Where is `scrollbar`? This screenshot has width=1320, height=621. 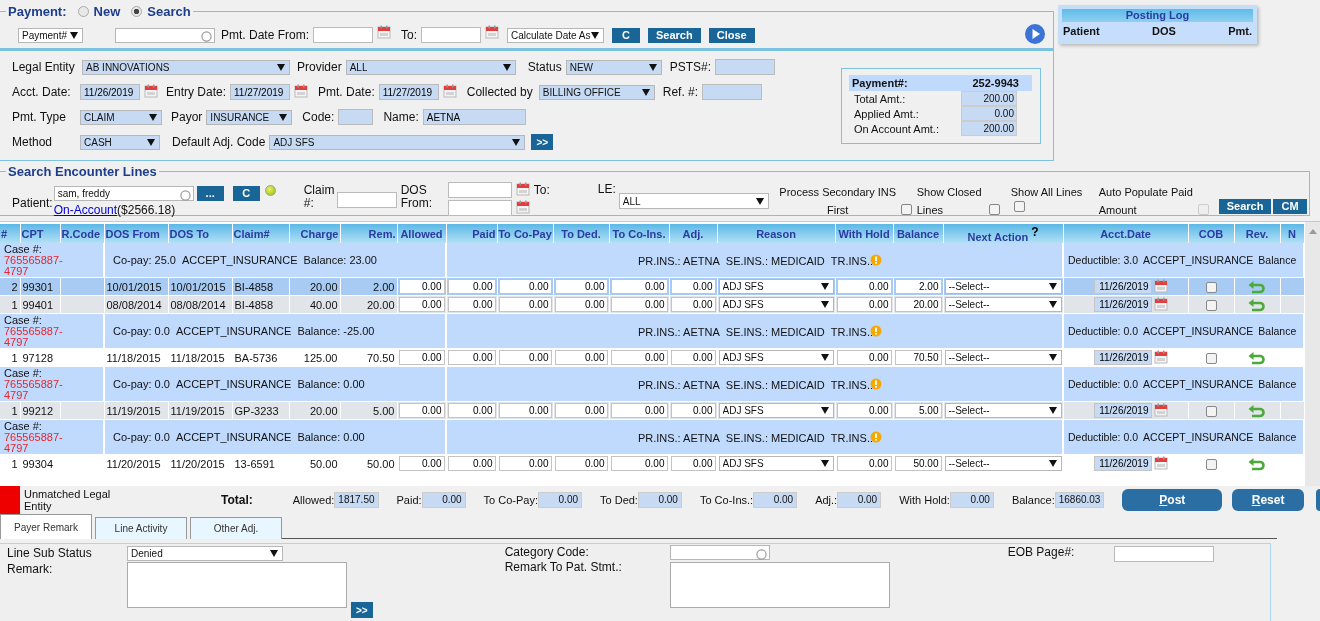 scrollbar is located at coordinates (1312, 354).